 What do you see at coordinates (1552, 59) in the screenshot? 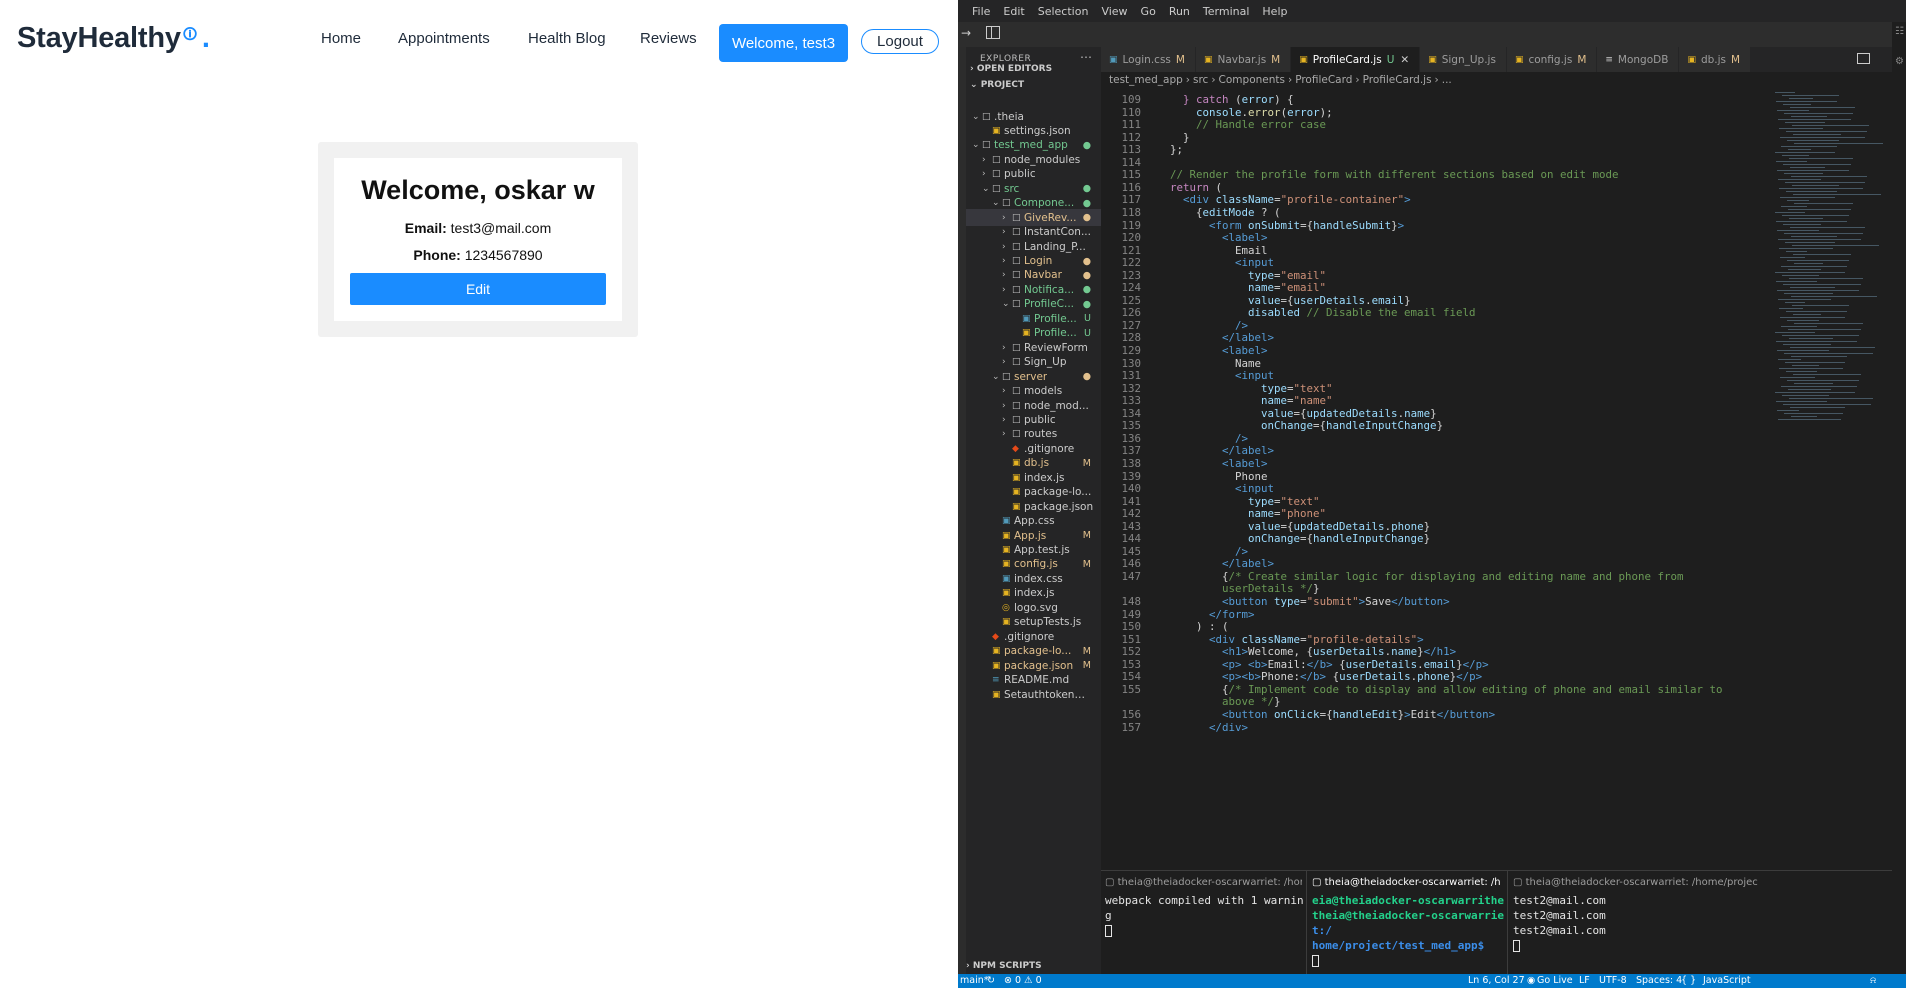
I see `tab-config-js: ▣ config.js M` at bounding box center [1552, 59].